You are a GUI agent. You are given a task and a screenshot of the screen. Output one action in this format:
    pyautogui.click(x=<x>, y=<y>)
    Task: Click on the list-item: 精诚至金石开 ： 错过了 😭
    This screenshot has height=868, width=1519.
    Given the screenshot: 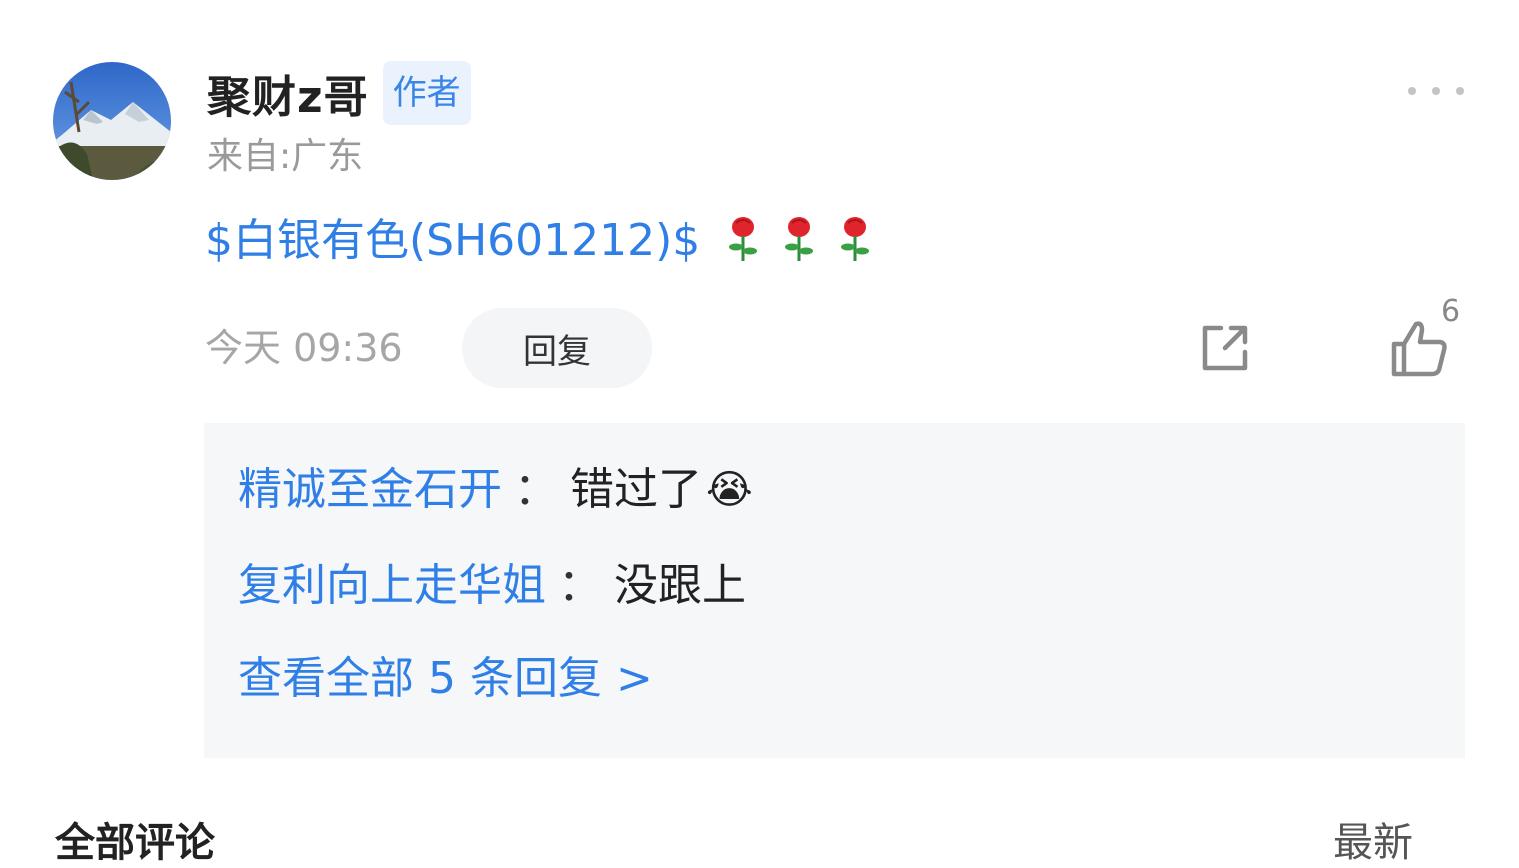 What is the action you would take?
    pyautogui.click(x=495, y=490)
    